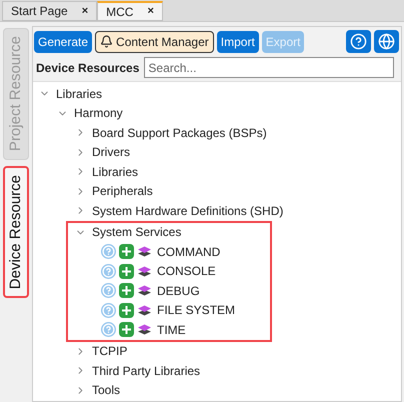 The height and width of the screenshot is (402, 404). What do you see at coordinates (188, 251) in the screenshot?
I see `tree-item-label: COMMAND` at bounding box center [188, 251].